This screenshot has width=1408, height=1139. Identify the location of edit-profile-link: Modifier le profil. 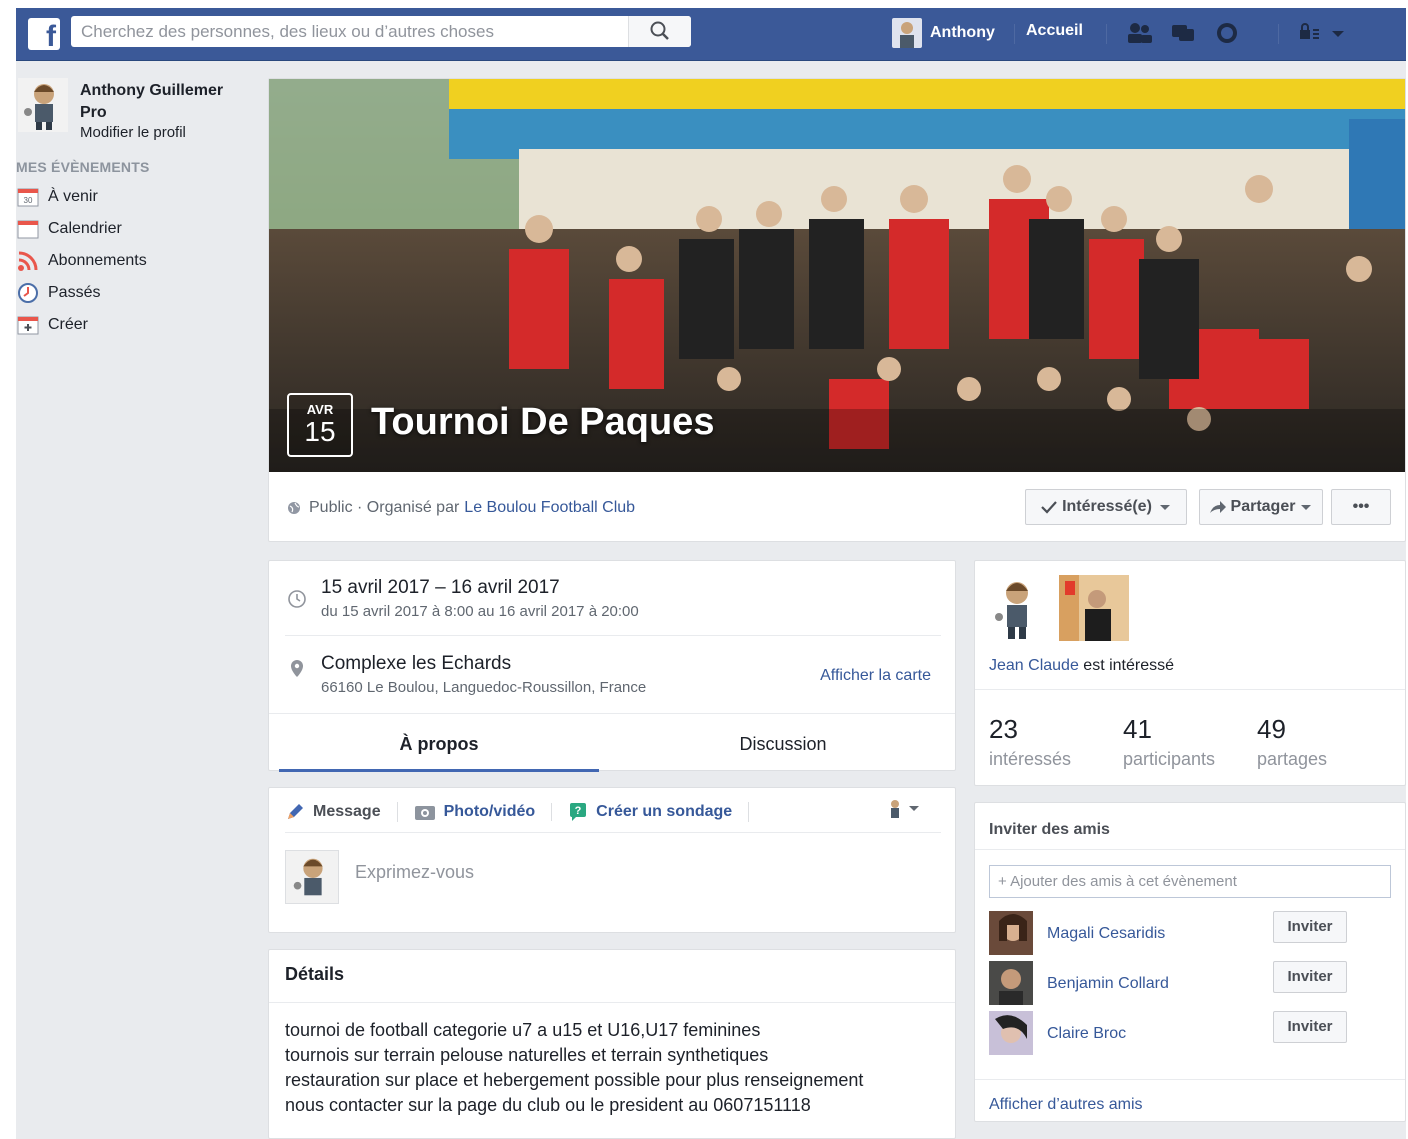
(133, 132).